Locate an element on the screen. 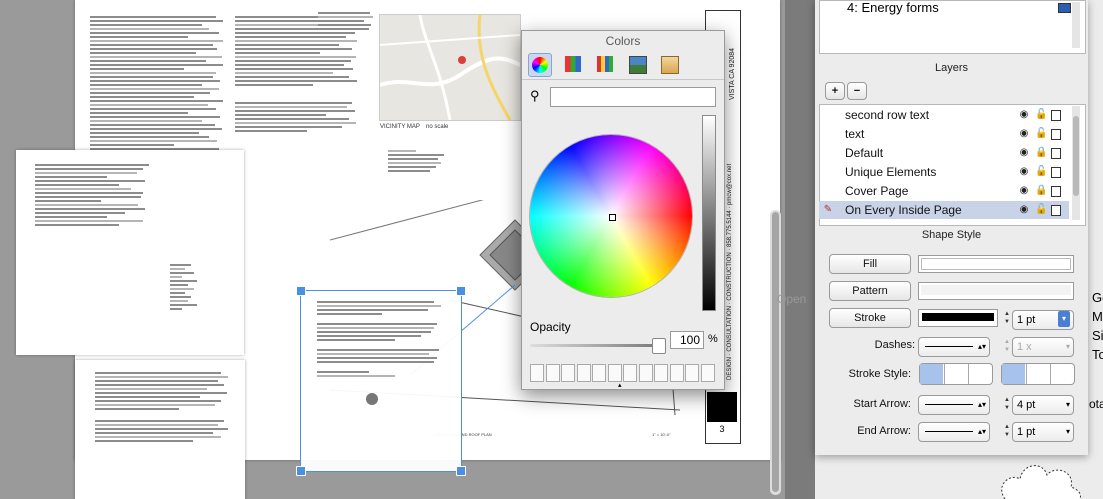  right-edge-fragment-1: Ge is located at coordinates (1097, 297).